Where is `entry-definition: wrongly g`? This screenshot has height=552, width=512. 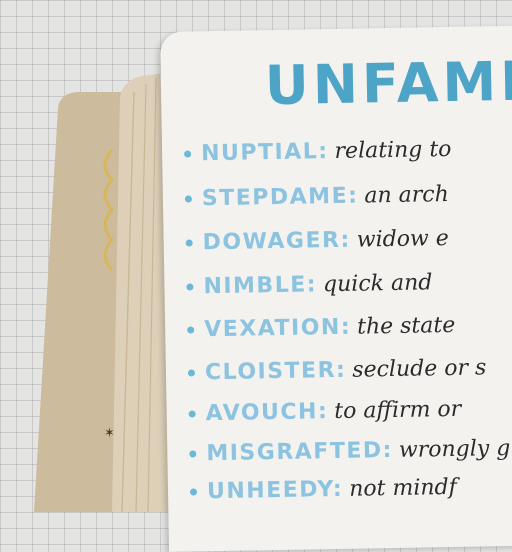 entry-definition: wrongly g is located at coordinates (454, 449).